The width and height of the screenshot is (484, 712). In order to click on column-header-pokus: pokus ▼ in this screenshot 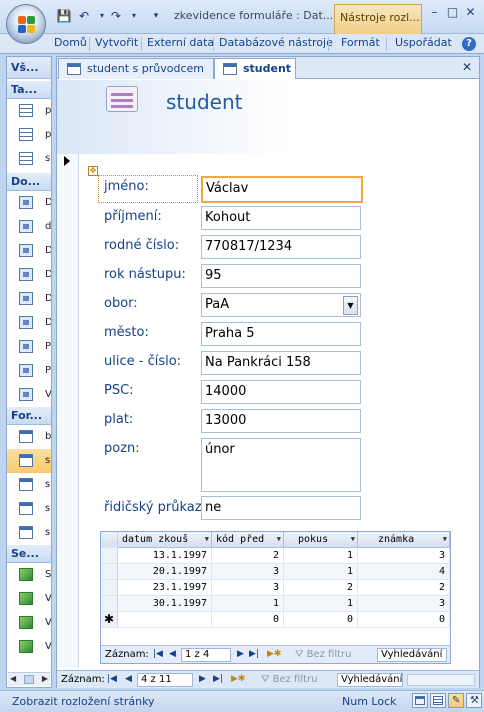, I will do `click(321, 540)`.